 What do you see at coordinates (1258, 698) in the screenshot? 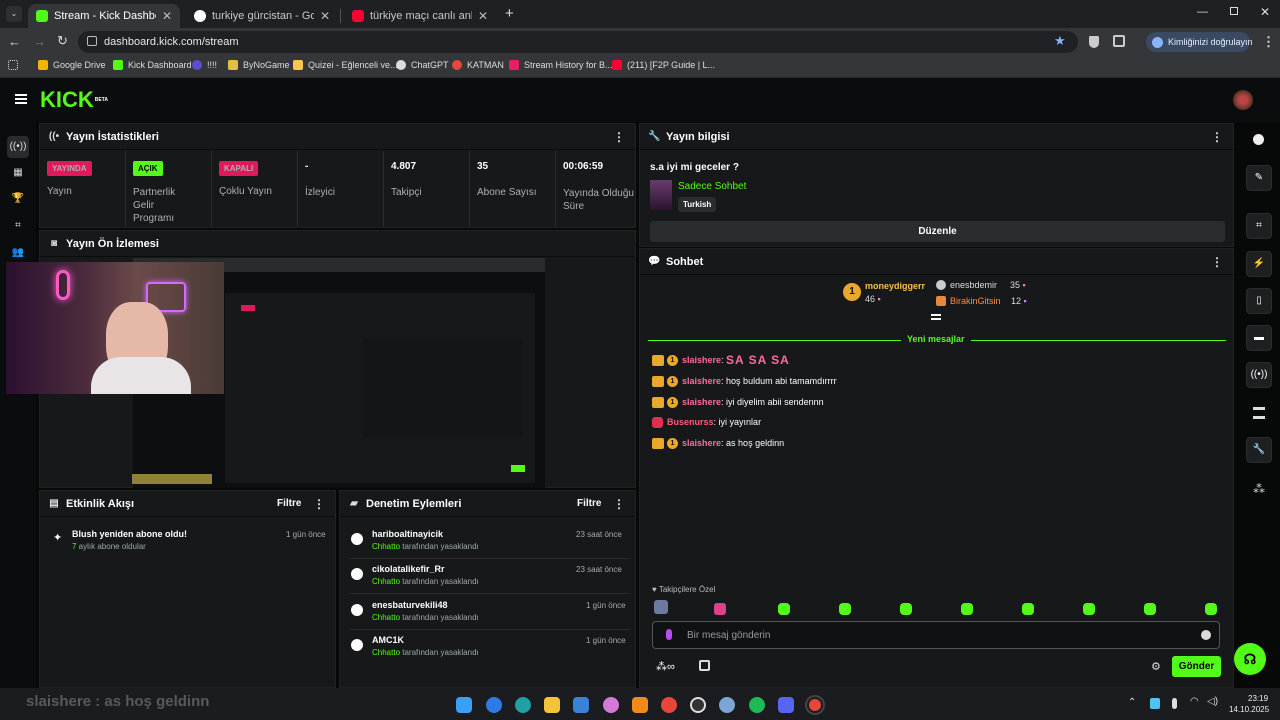
I see `clock-time: 23:19` at bounding box center [1258, 698].